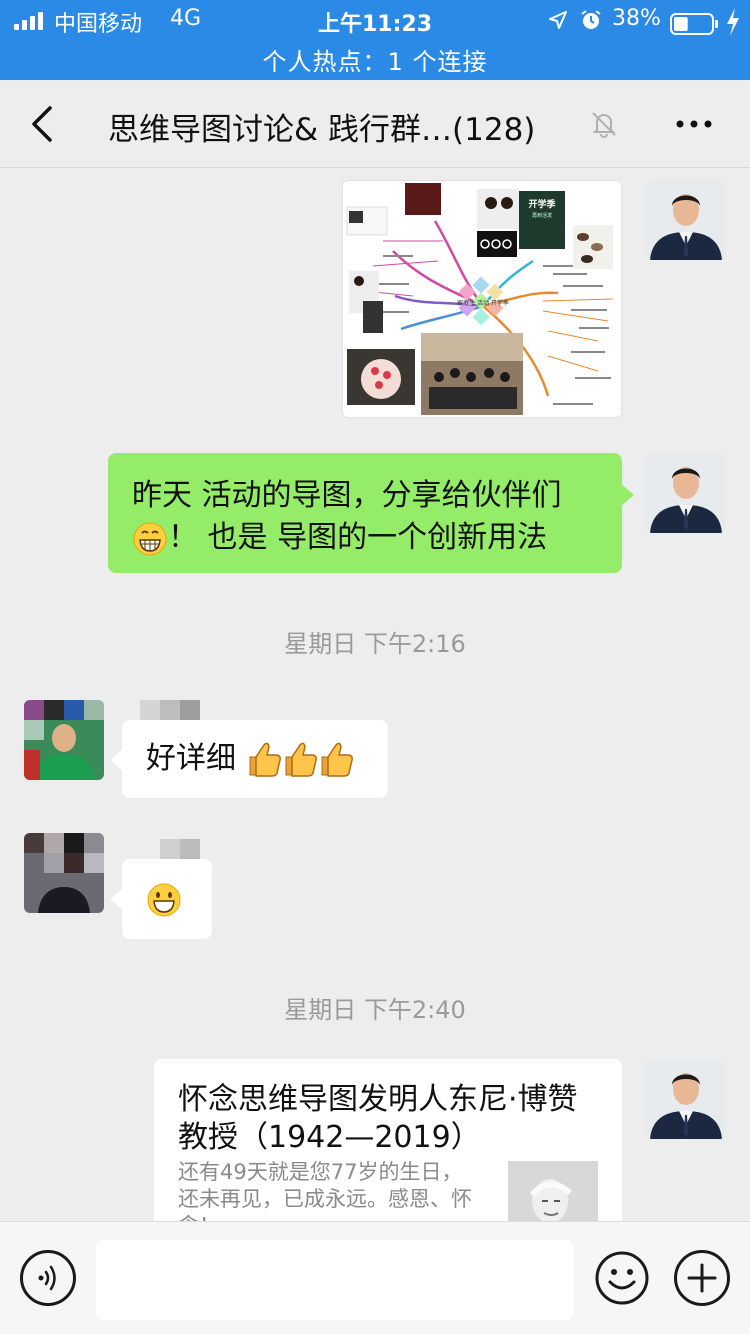  I want to click on message-input, so click(335, 1280).